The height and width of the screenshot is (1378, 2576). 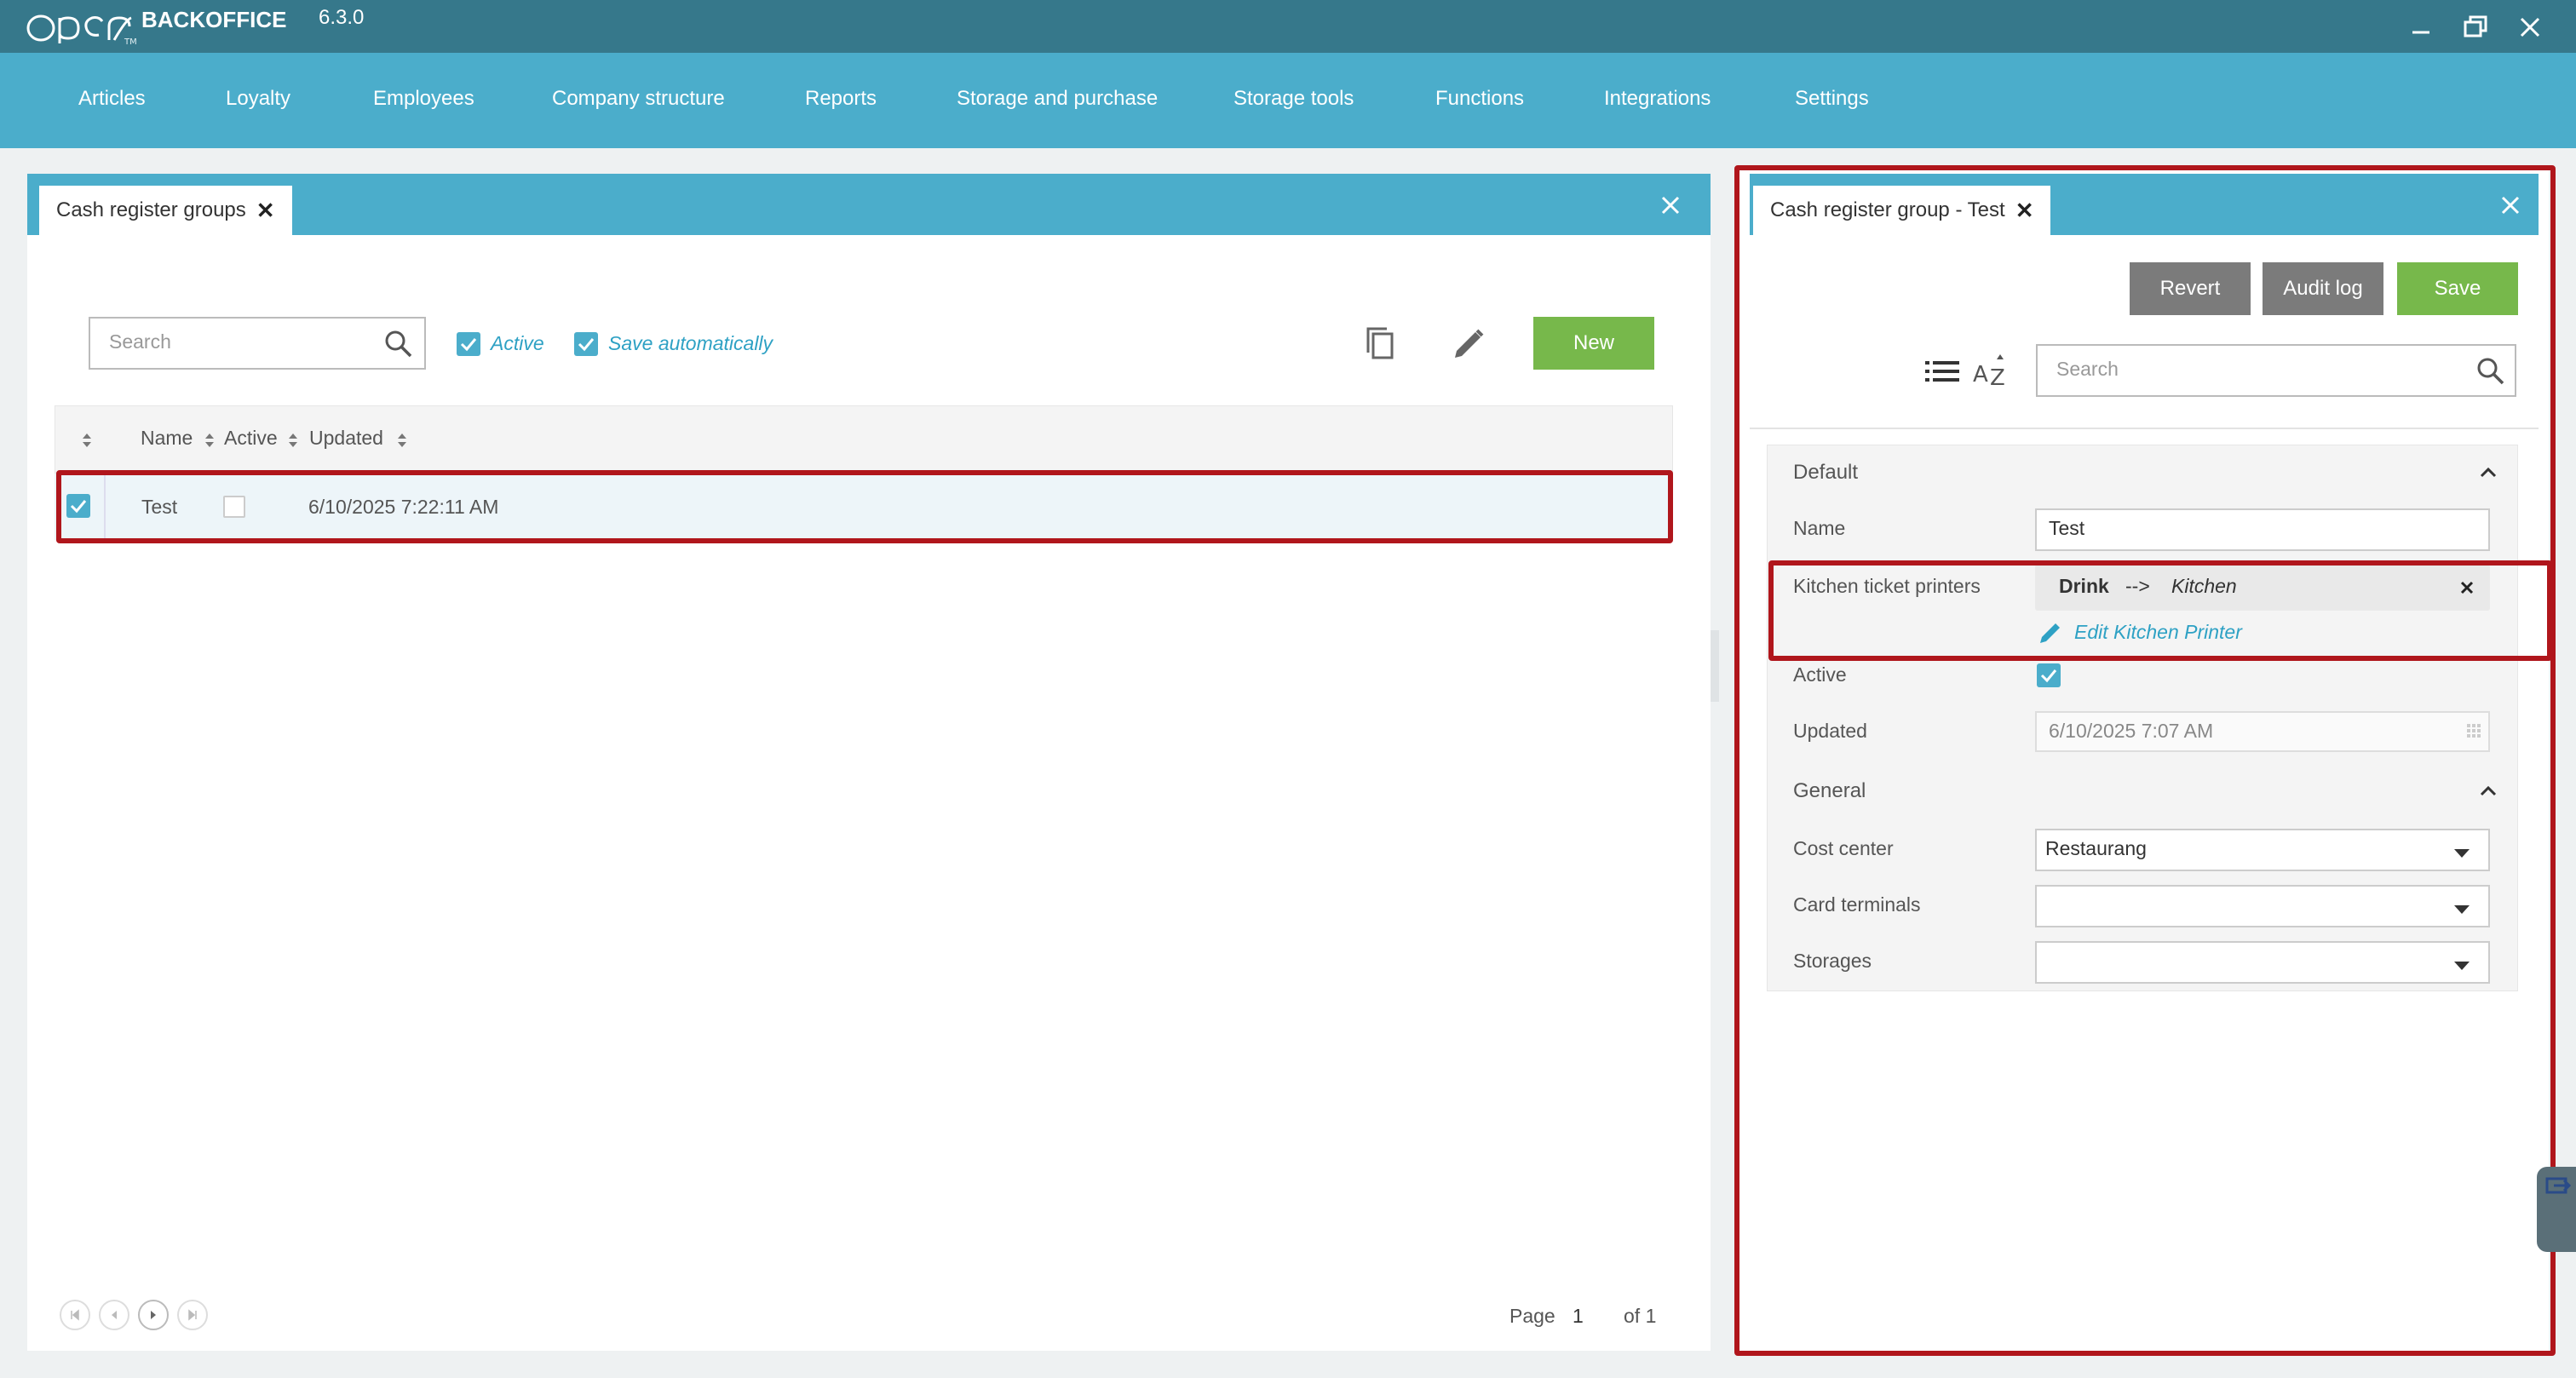 What do you see at coordinates (2530, 27) in the screenshot?
I see `close-window-icon` at bounding box center [2530, 27].